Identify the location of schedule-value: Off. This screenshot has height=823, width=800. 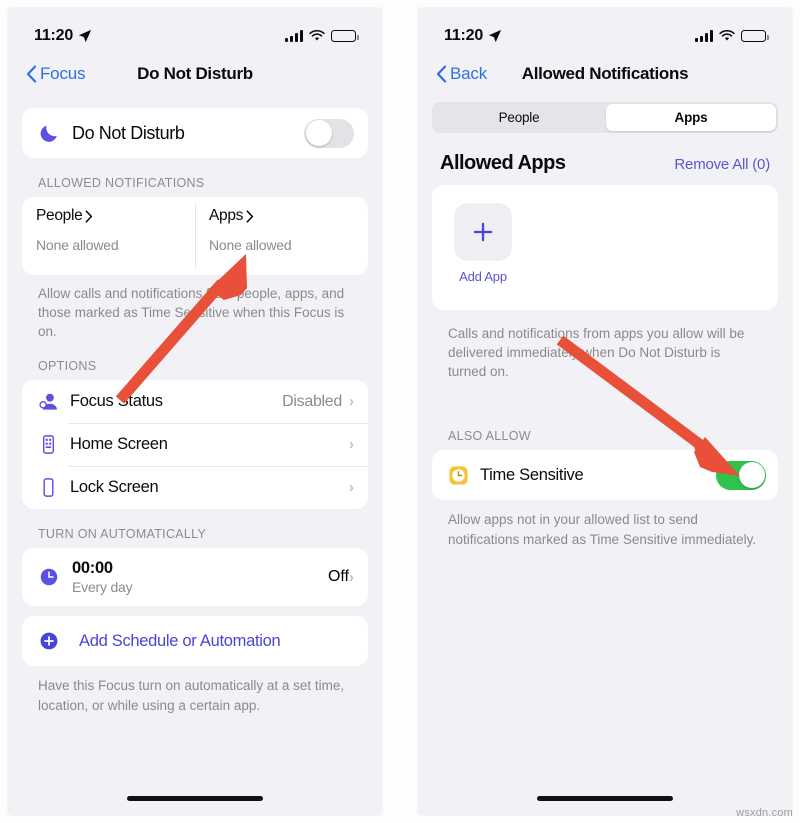
(338, 577).